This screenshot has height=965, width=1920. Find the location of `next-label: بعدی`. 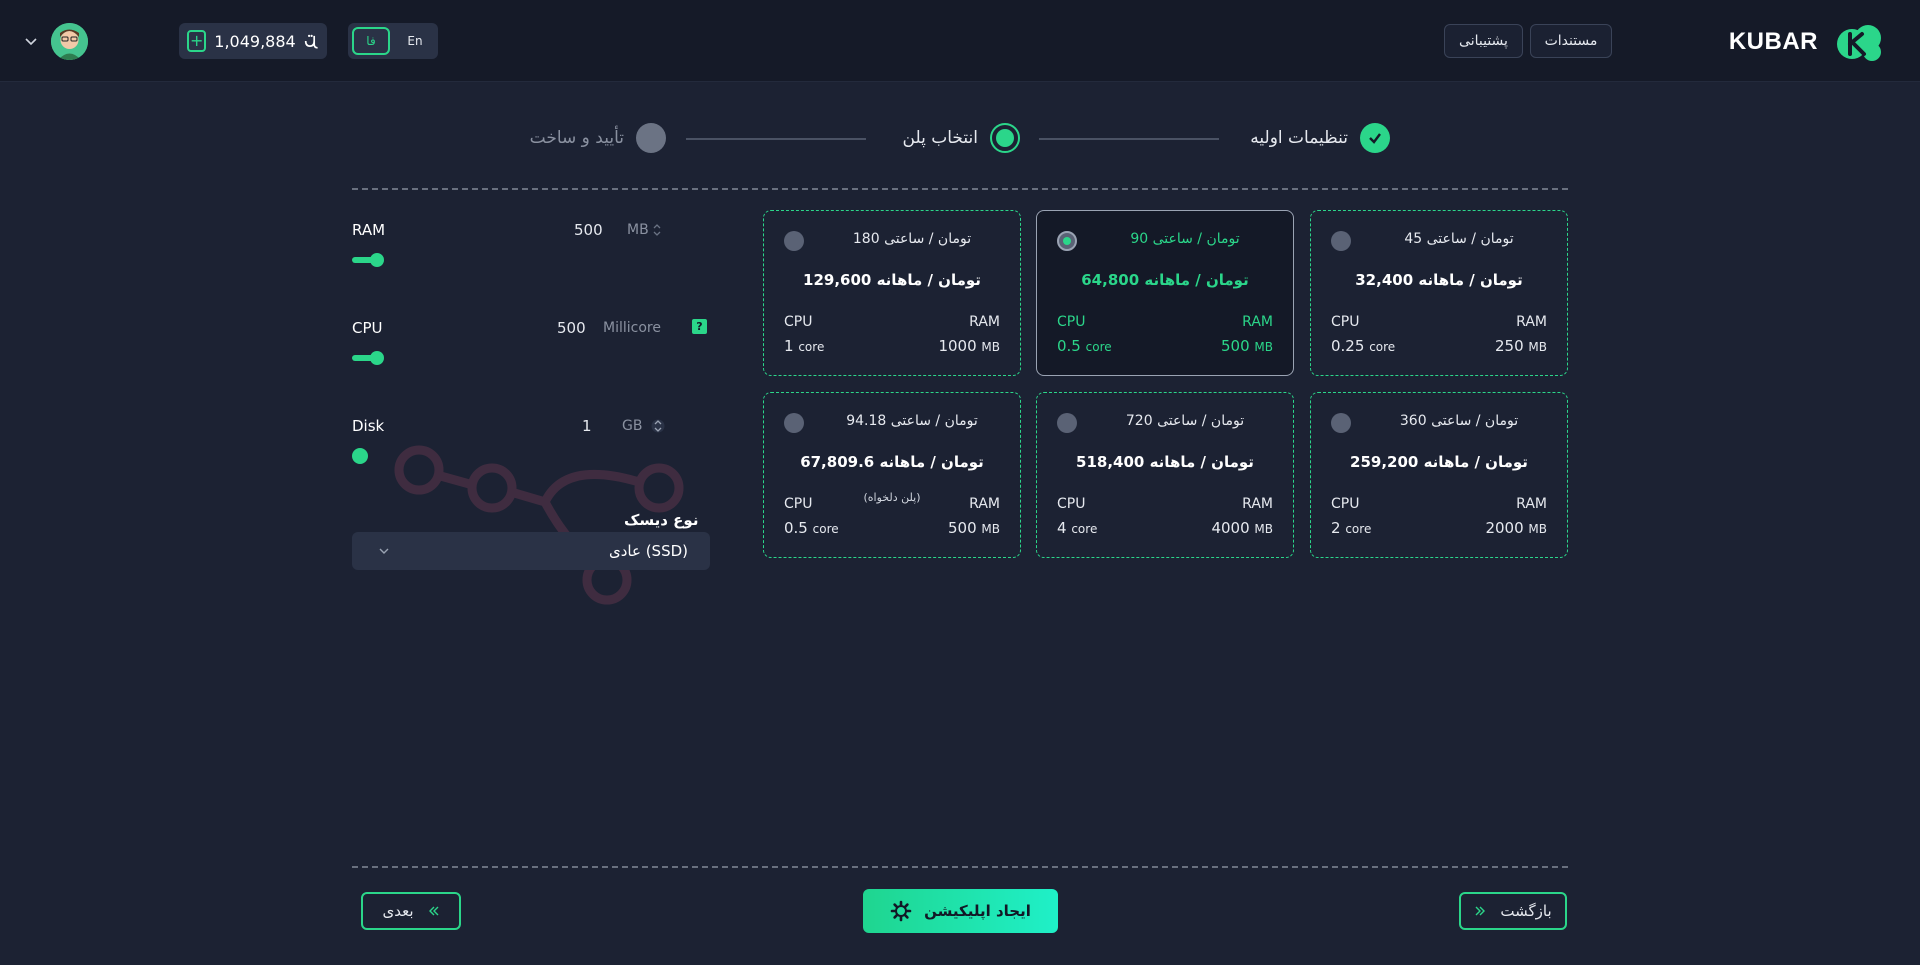

next-label: بعدی is located at coordinates (398, 911).